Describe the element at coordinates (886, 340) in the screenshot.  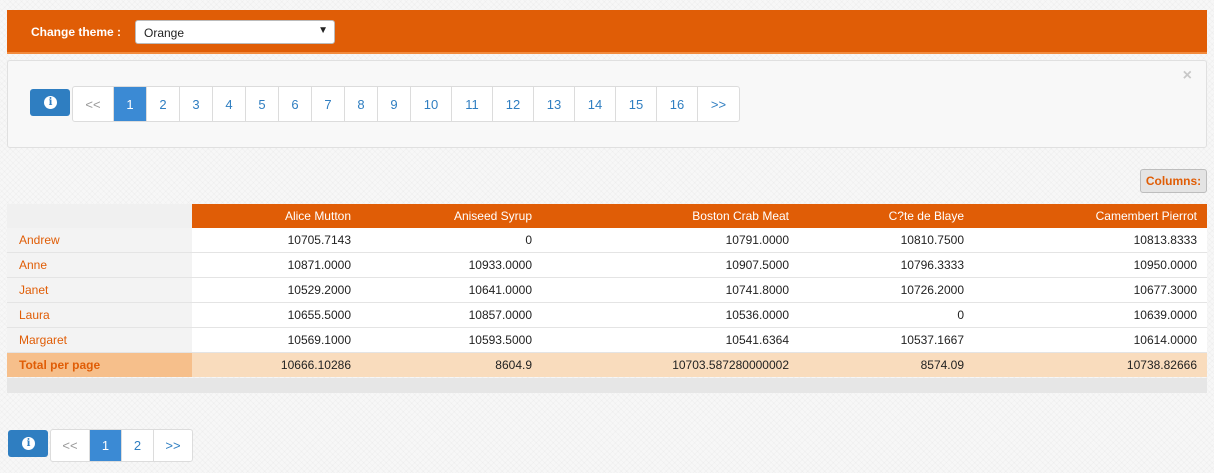
I see `table-cell: 10537.1667` at that location.